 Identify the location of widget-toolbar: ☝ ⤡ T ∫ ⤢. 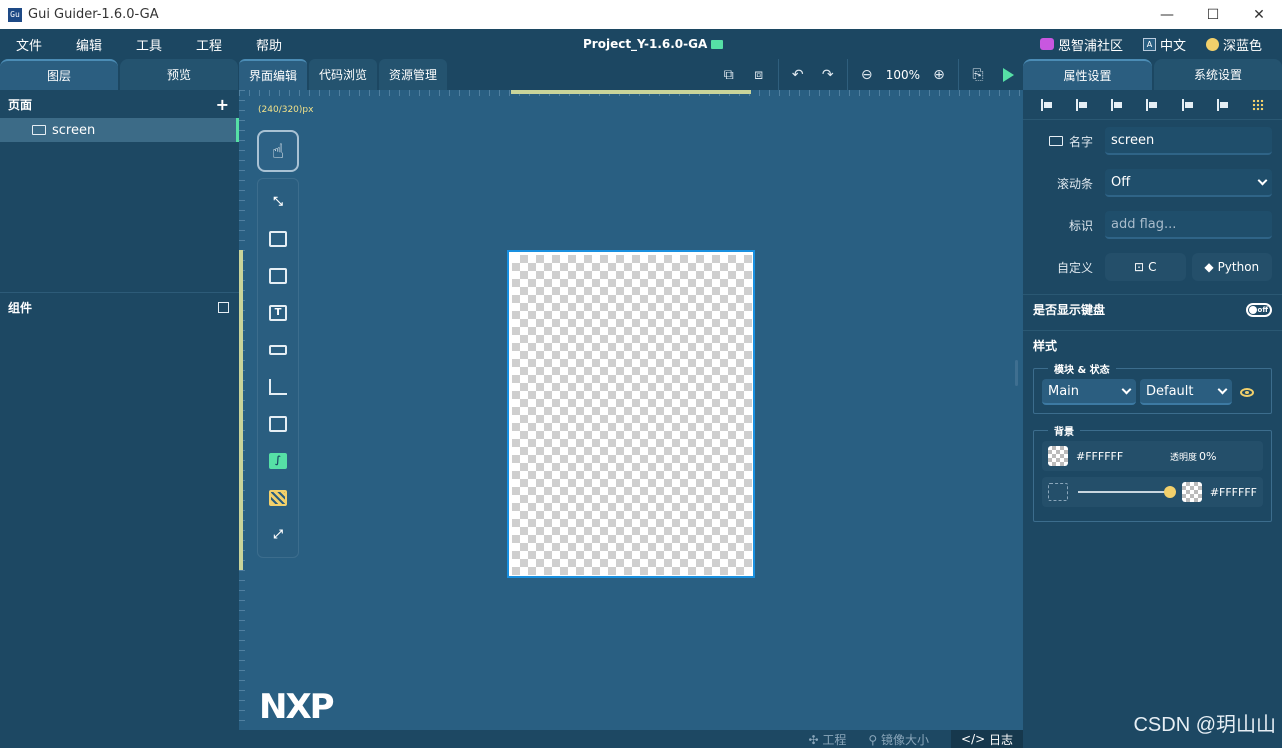
(278, 344).